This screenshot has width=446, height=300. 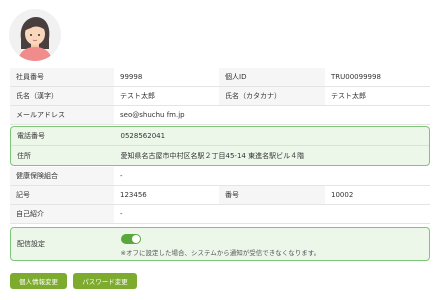 I want to click on symbol-label: 記号, so click(x=62, y=195).